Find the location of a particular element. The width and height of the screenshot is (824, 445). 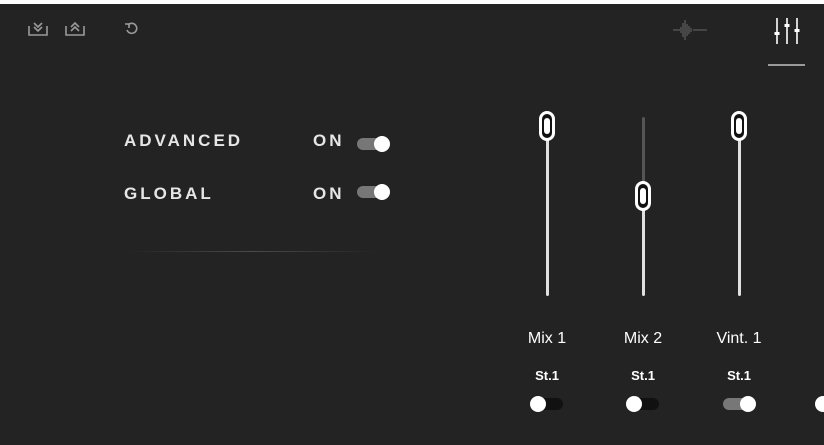

channel-name: Mix 2 is located at coordinates (643, 338).